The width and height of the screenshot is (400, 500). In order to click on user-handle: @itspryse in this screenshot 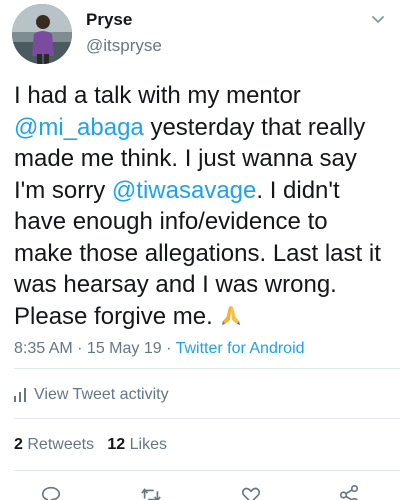, I will do `click(124, 46)`.